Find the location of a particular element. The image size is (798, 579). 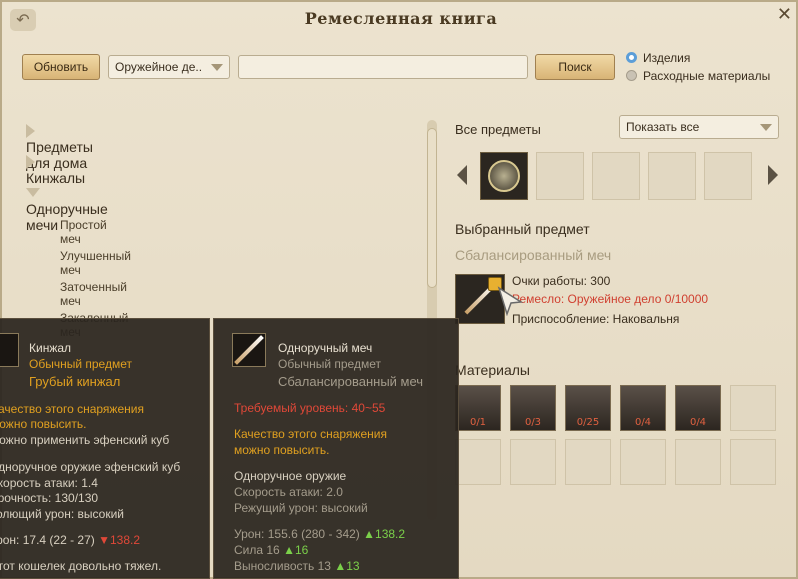

tooltip-damage: Урон: 17.4 (22 - 27) ▼138.2 is located at coordinates (70, 540).